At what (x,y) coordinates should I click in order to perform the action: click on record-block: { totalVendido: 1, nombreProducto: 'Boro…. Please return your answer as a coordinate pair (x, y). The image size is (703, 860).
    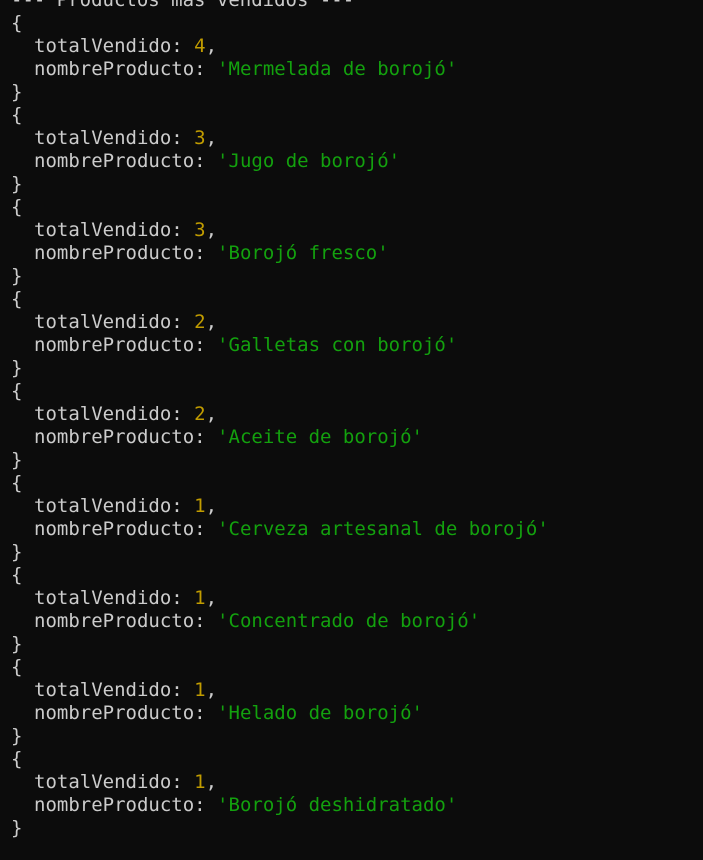
    Looking at the image, I should click on (280, 794).